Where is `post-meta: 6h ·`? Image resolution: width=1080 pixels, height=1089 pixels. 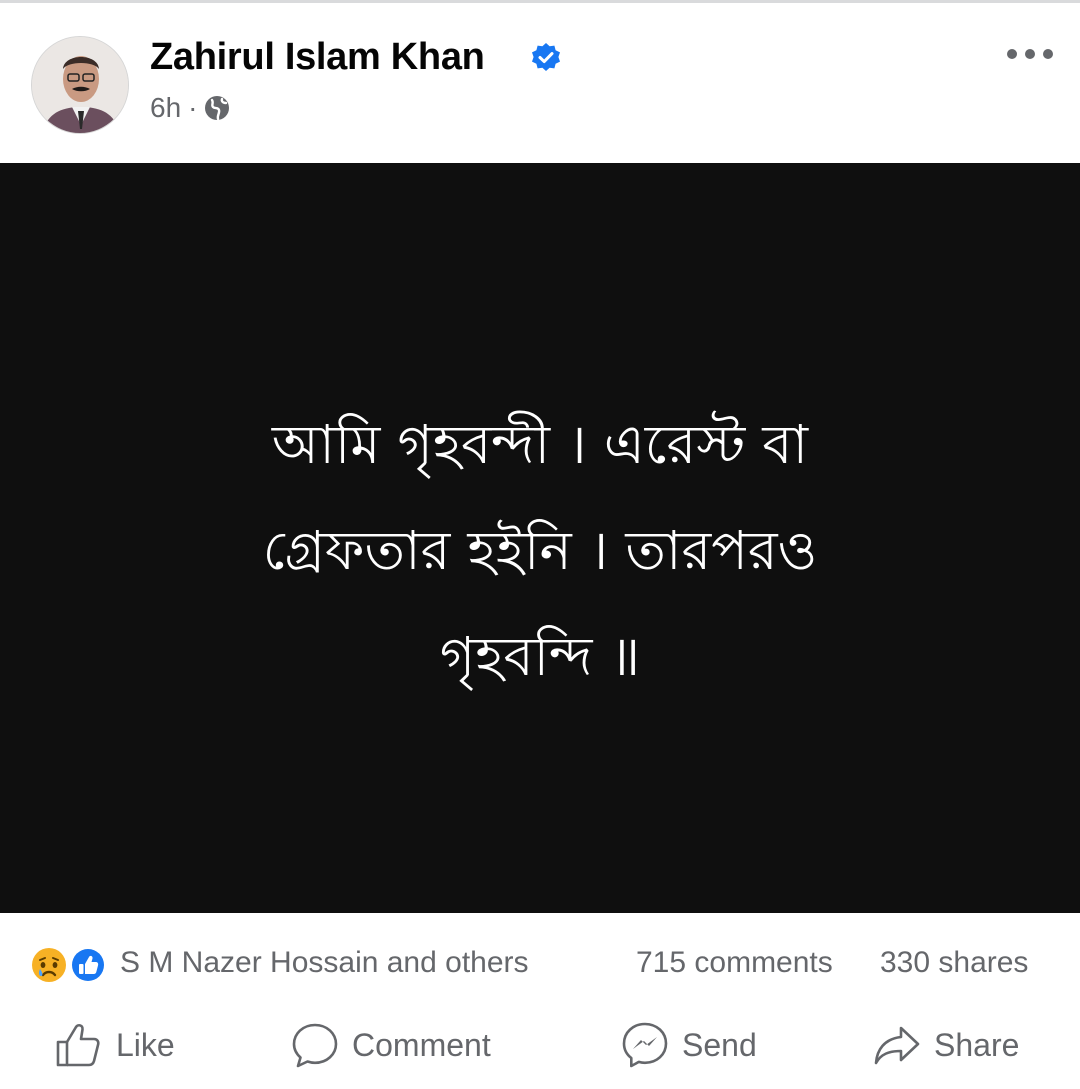 post-meta: 6h · is located at coordinates (190, 108).